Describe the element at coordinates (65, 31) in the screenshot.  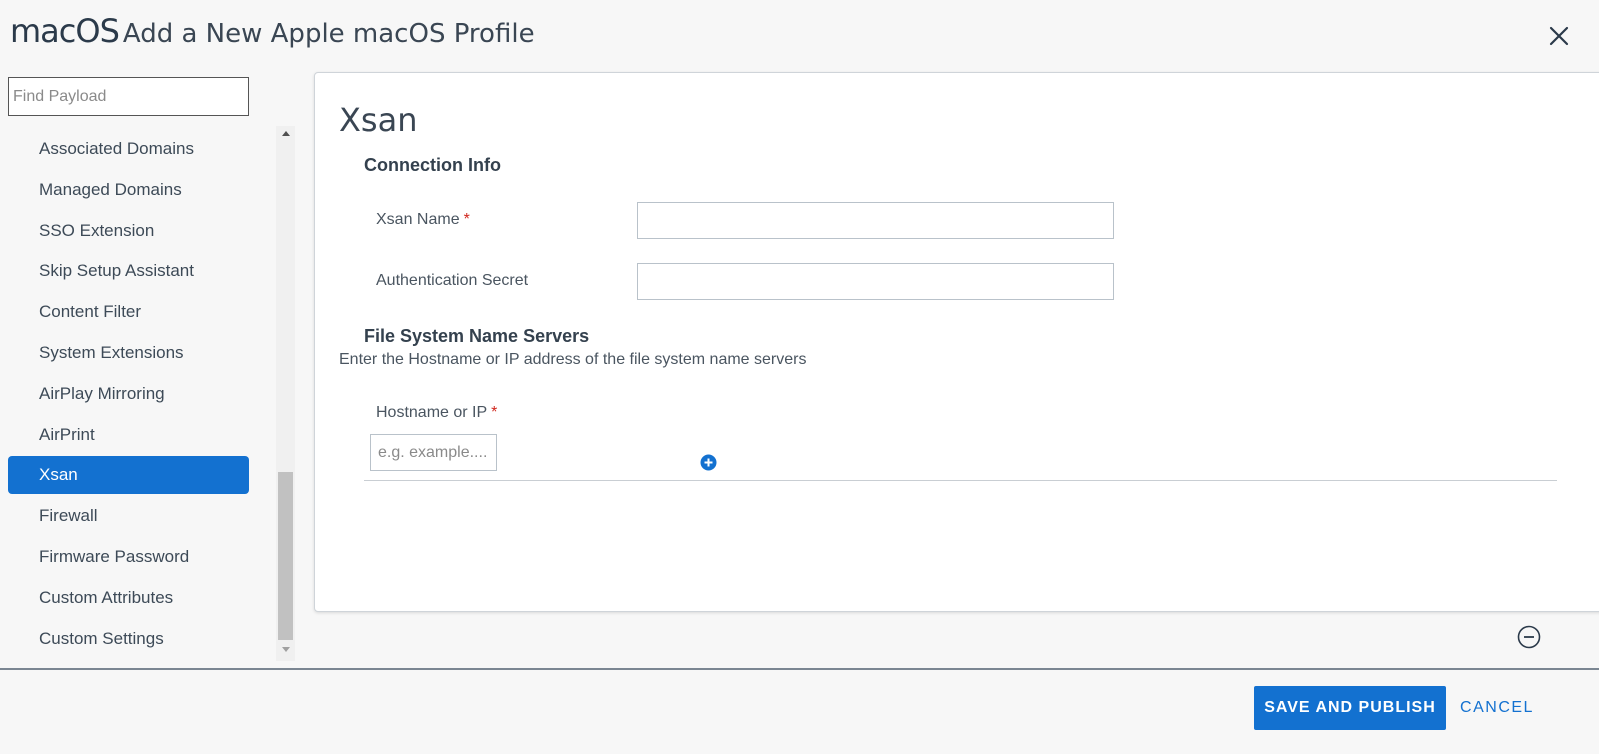
I see `macos-logo: macOS` at that location.